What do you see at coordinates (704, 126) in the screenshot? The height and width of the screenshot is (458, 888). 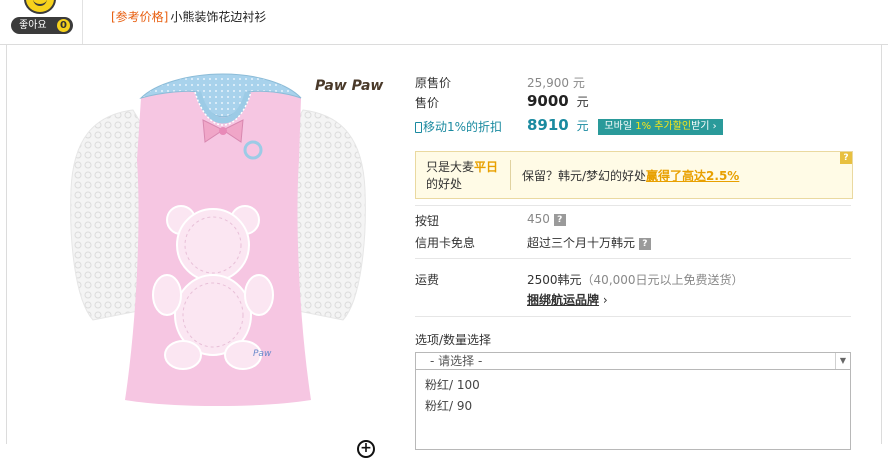 I see `mobile-button-post: 받기 ›` at bounding box center [704, 126].